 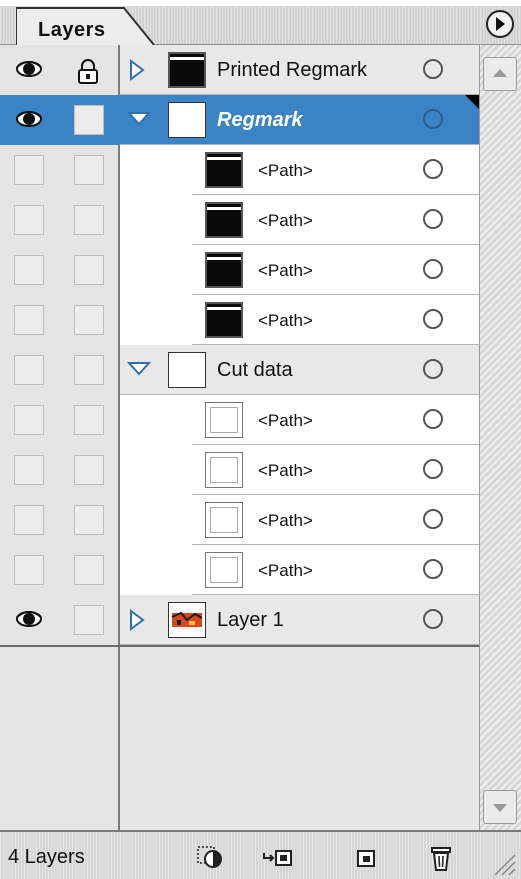 I want to click on vertical-scrollbar, so click(x=500, y=437).